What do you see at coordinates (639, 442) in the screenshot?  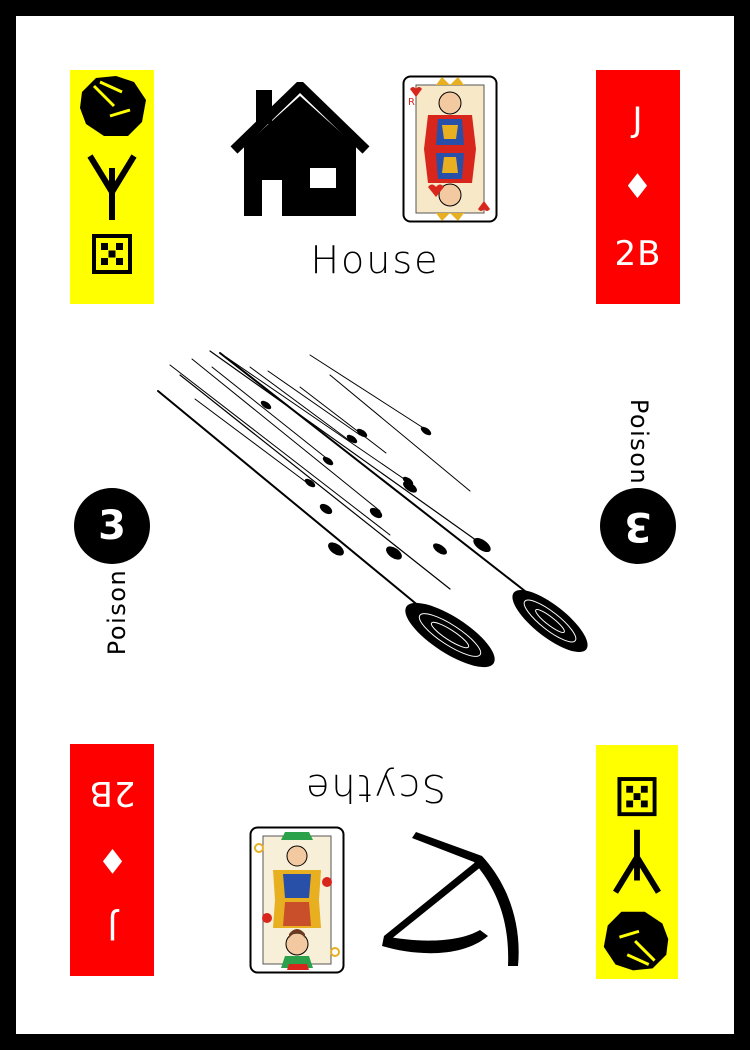 I see `right-badge-text: Poison` at bounding box center [639, 442].